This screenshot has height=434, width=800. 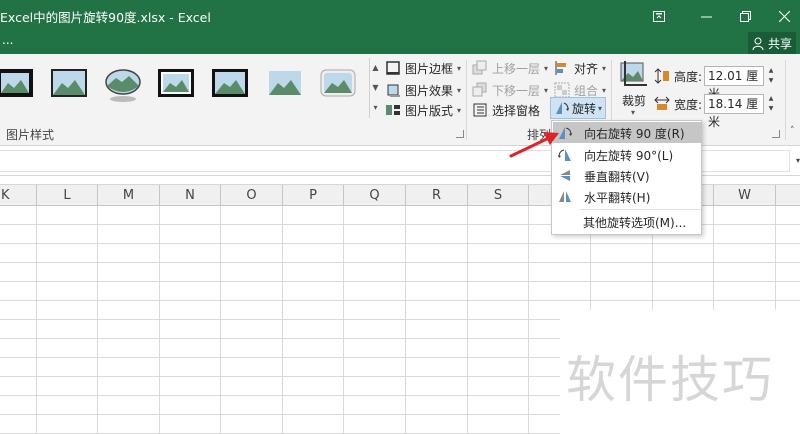 I want to click on column-header: R, so click(x=437, y=195).